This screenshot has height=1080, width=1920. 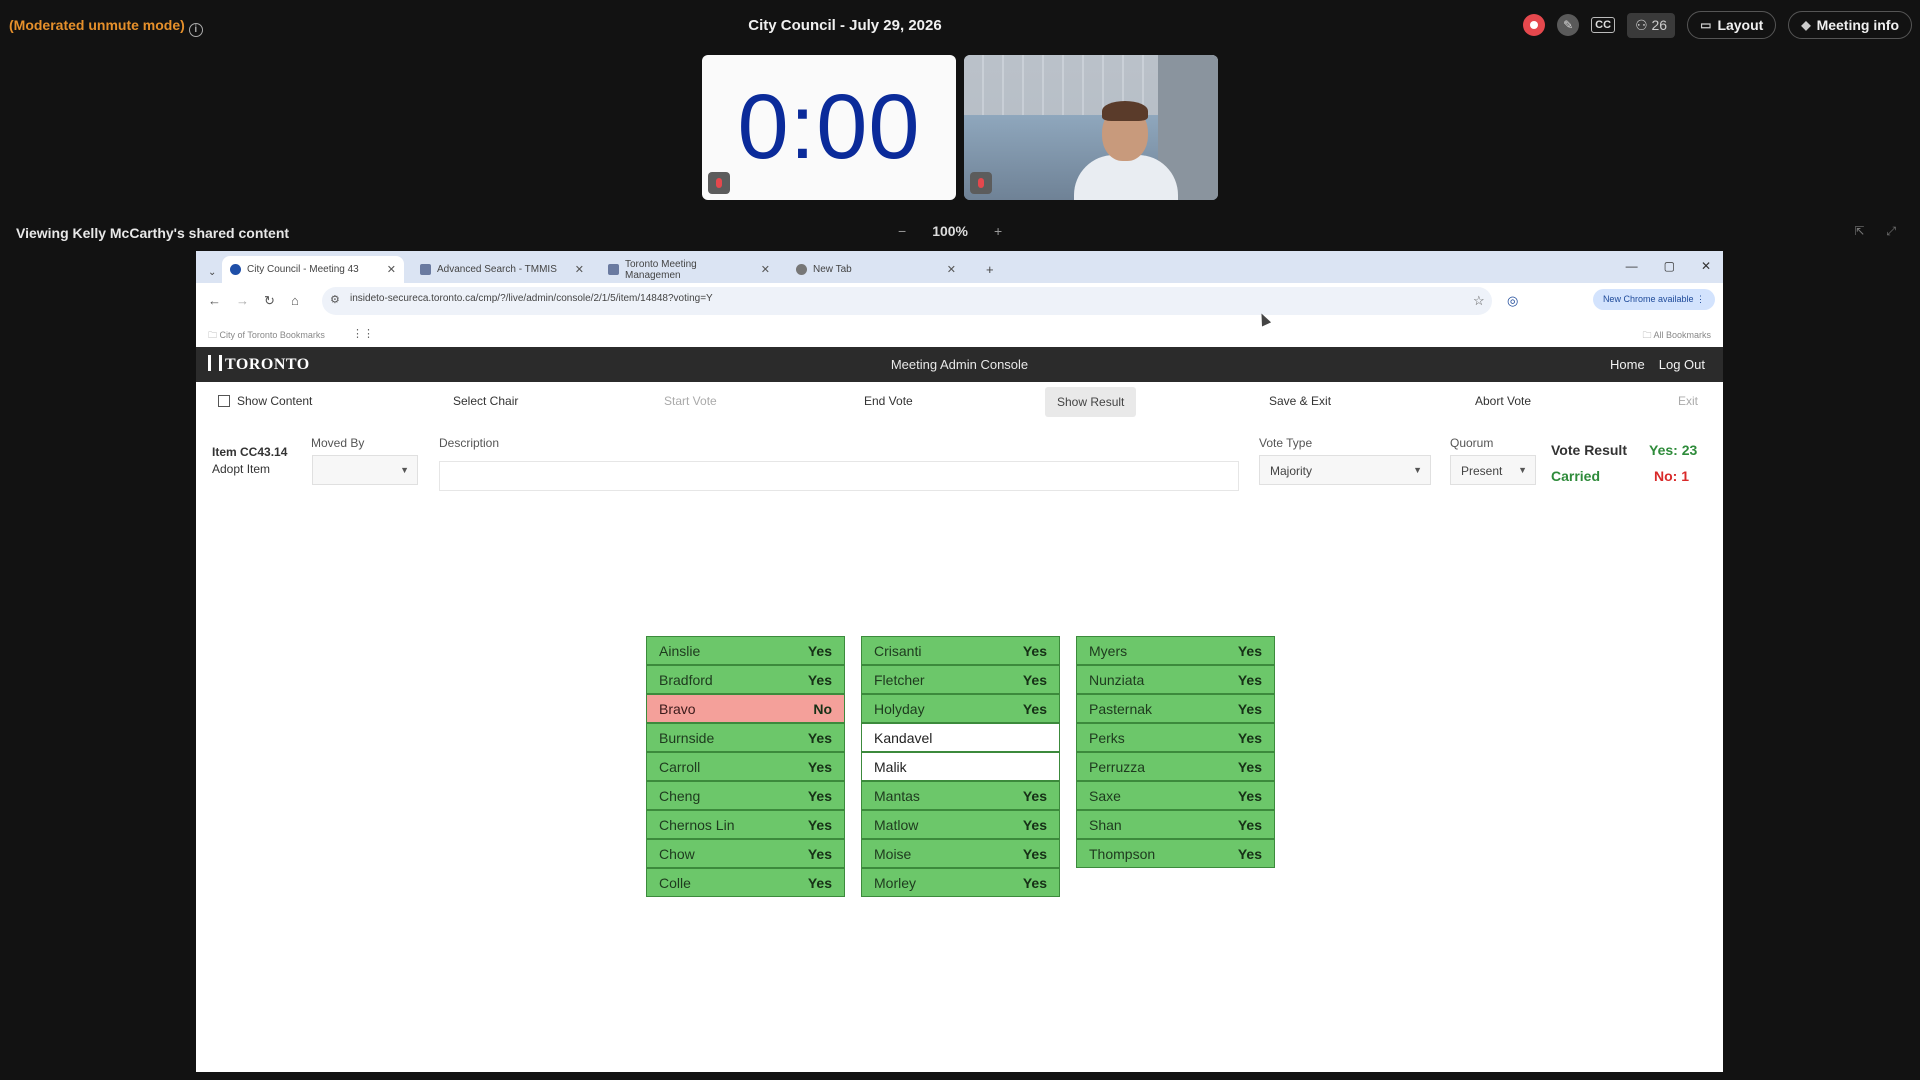 What do you see at coordinates (1300, 401) in the screenshot?
I see `save-exit-button: Save & Exit` at bounding box center [1300, 401].